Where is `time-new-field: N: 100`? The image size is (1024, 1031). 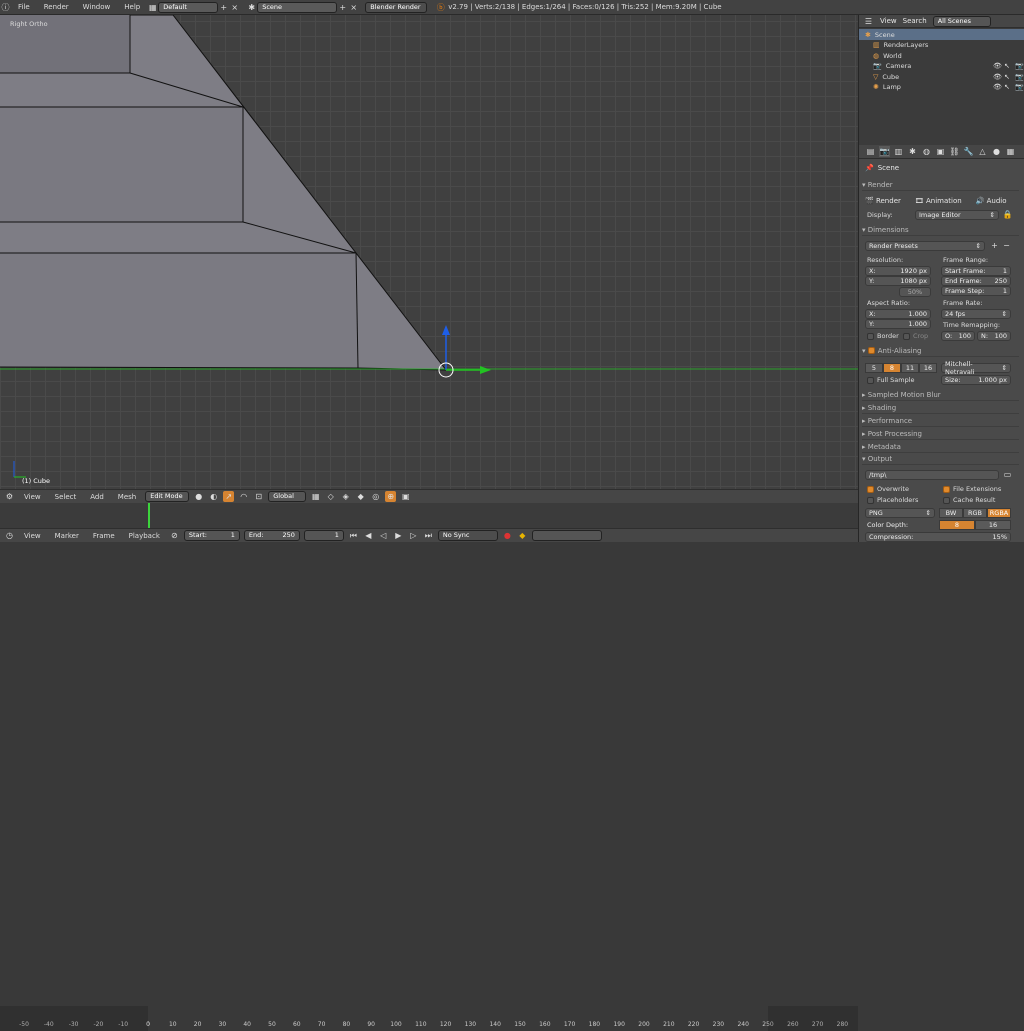 time-new-field: N: 100 is located at coordinates (994, 336).